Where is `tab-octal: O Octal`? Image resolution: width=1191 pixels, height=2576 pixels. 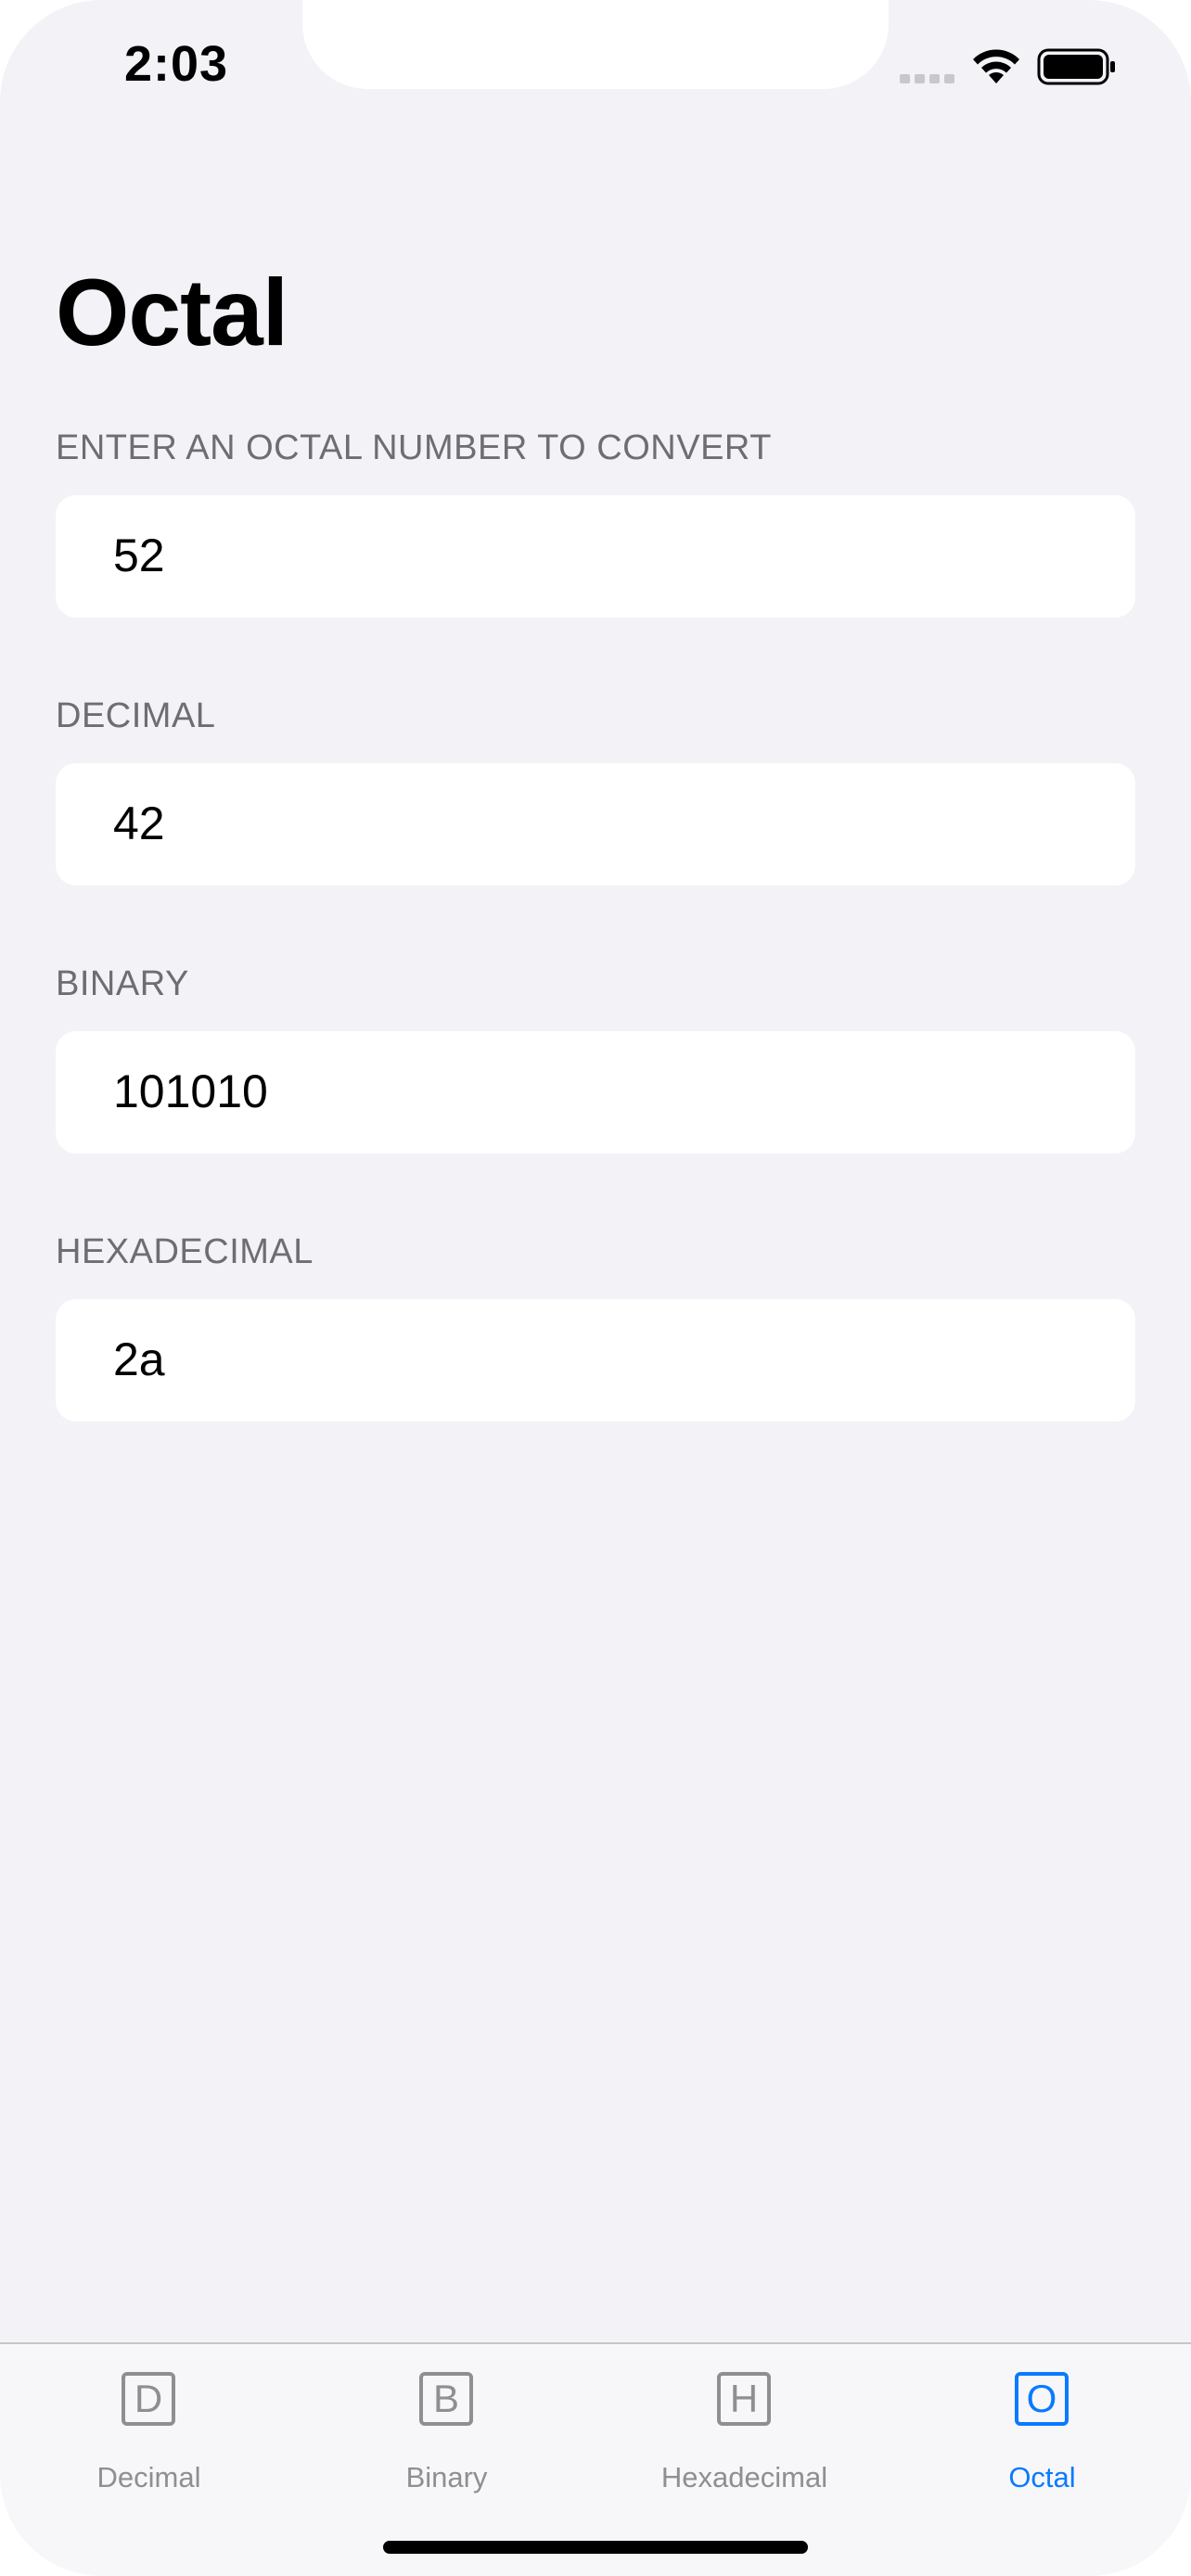 tab-octal: O Octal is located at coordinates (1042, 2423).